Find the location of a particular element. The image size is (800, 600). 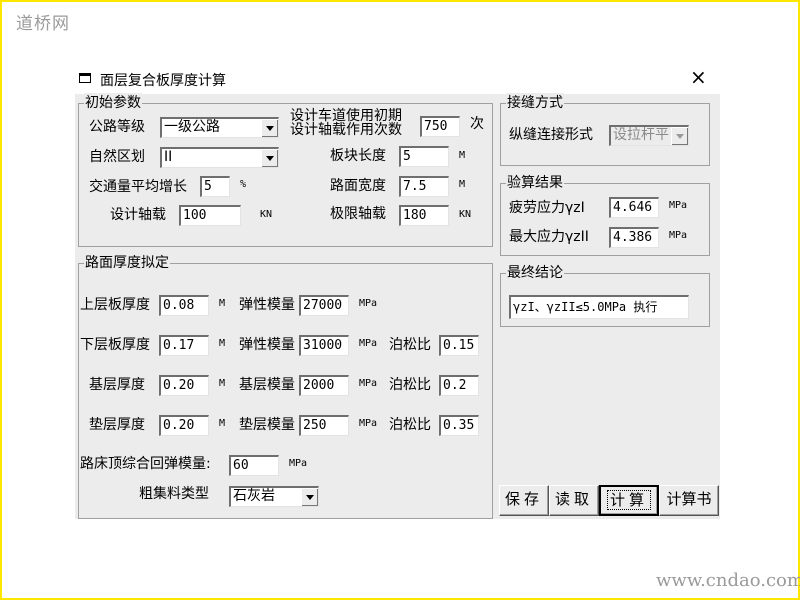

modulus-input: 250 is located at coordinates (324, 425).